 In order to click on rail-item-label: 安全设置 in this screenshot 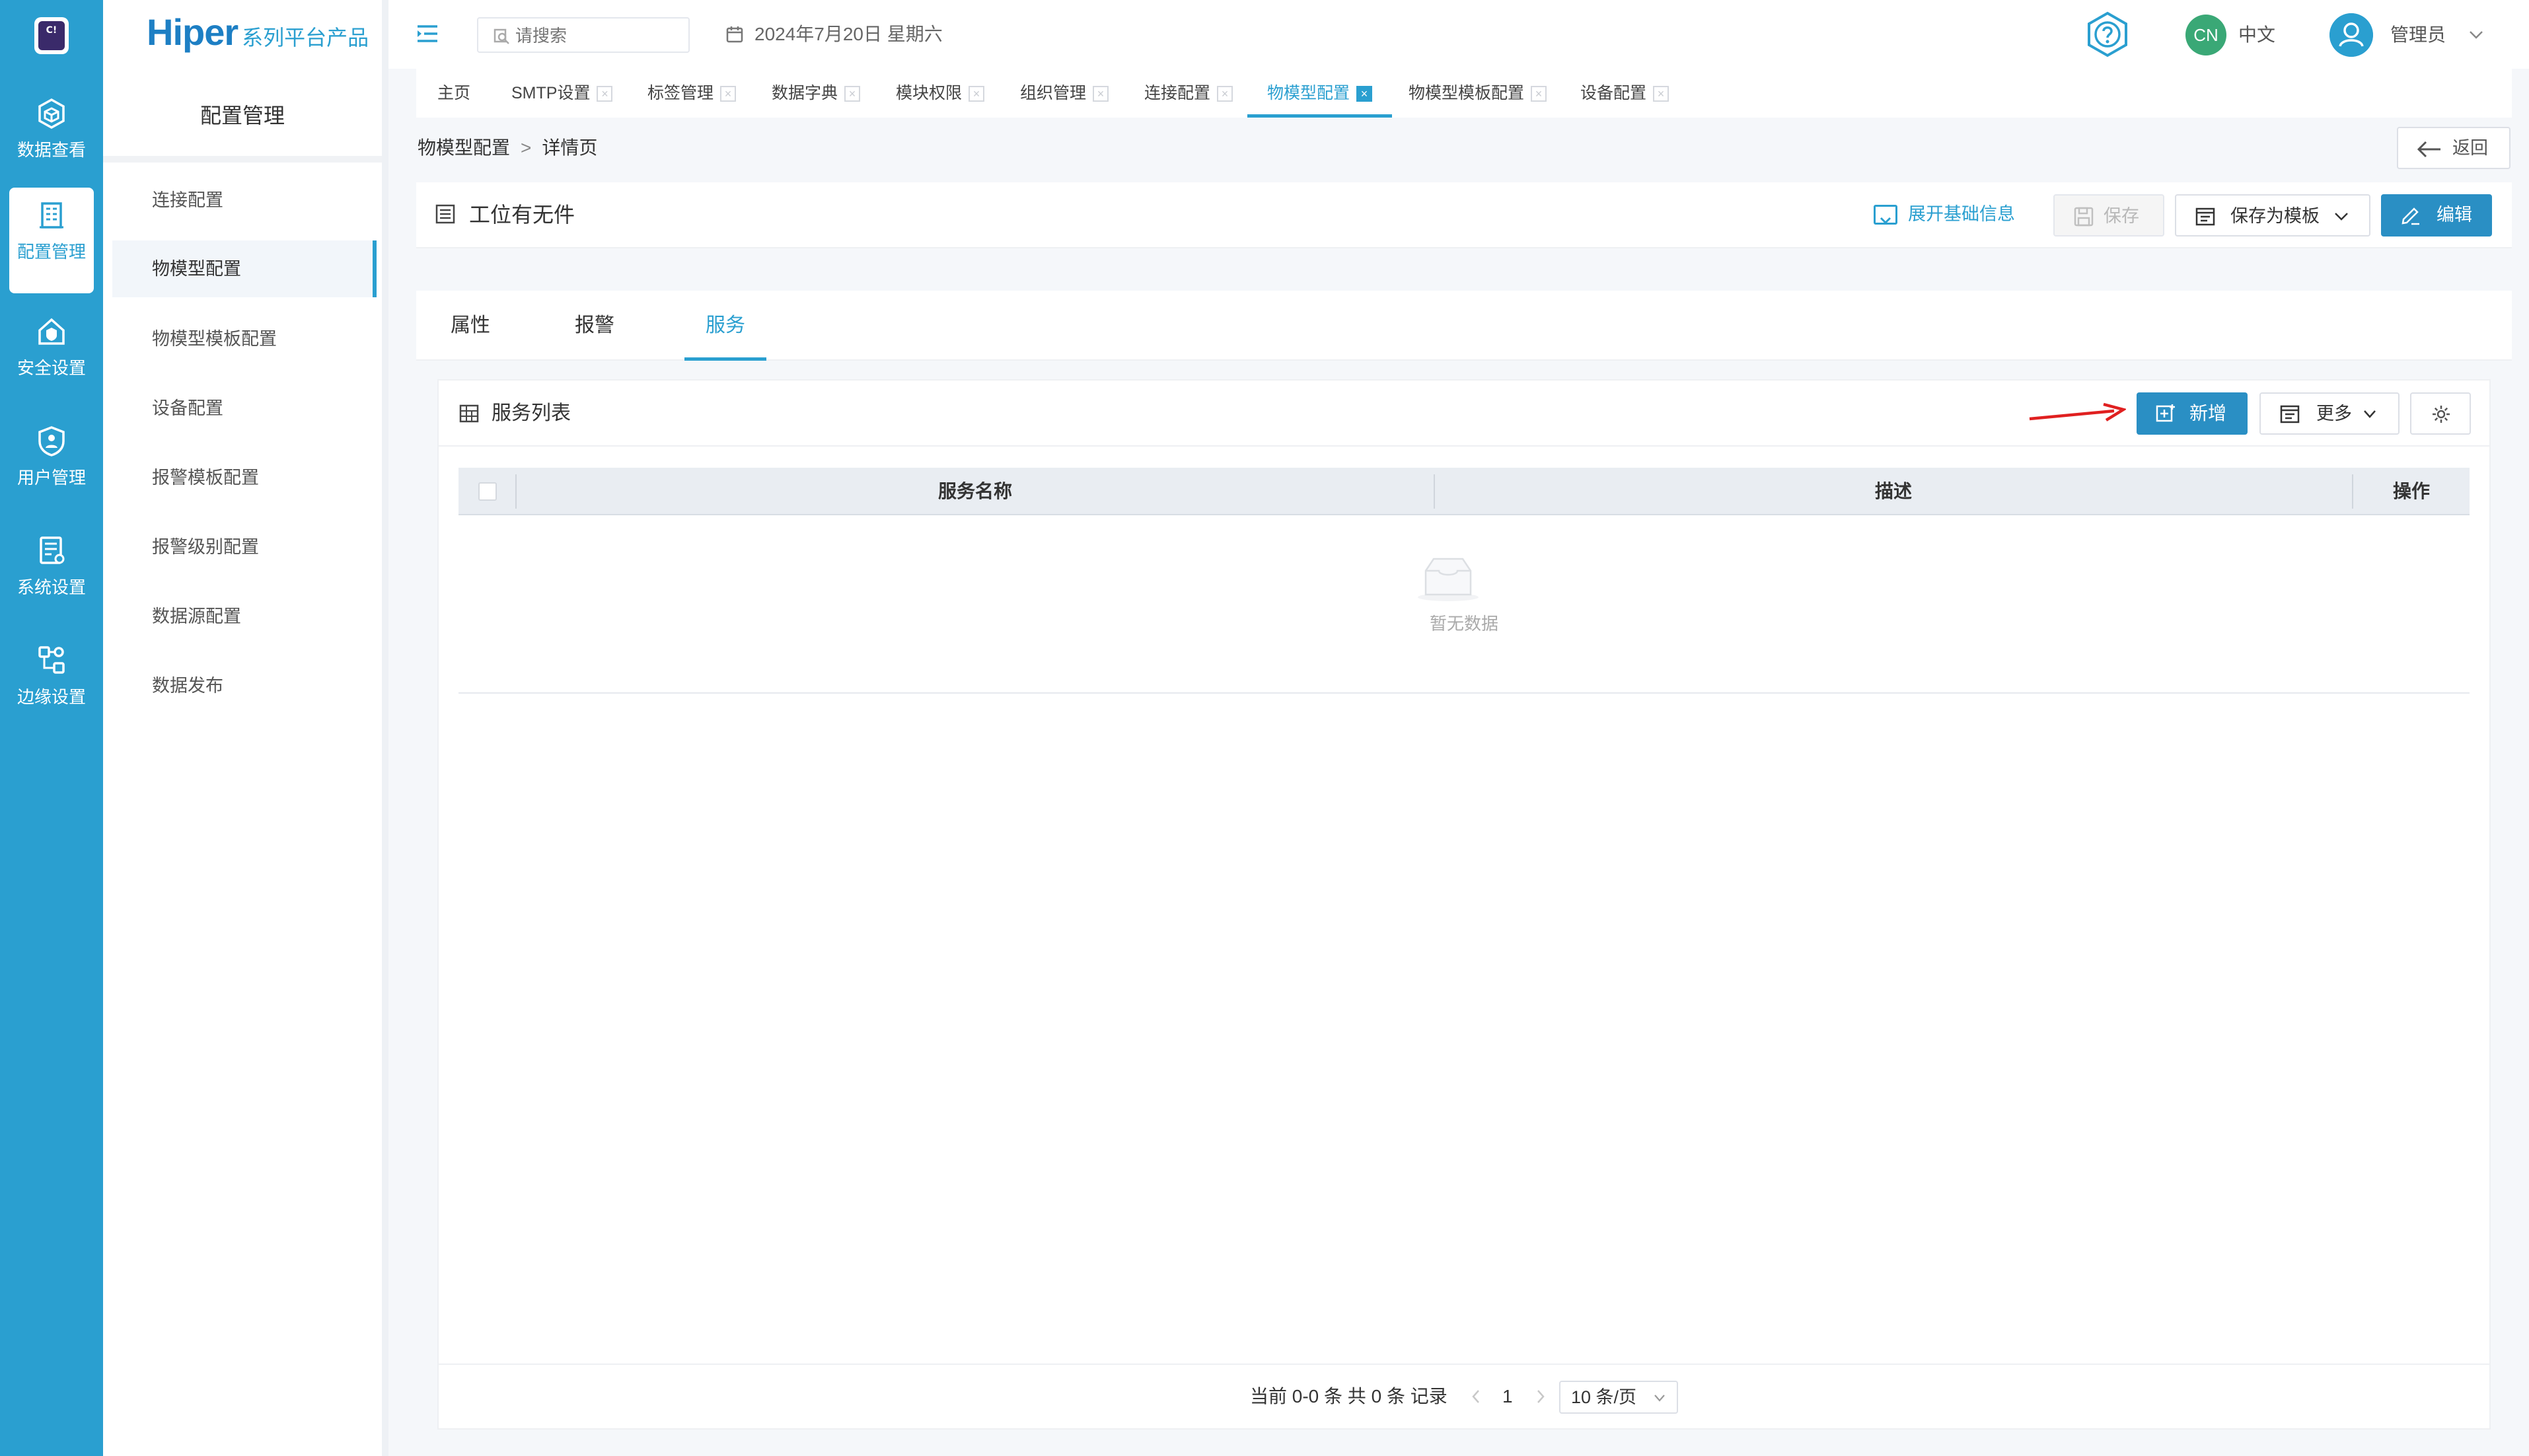, I will do `click(51, 368)`.